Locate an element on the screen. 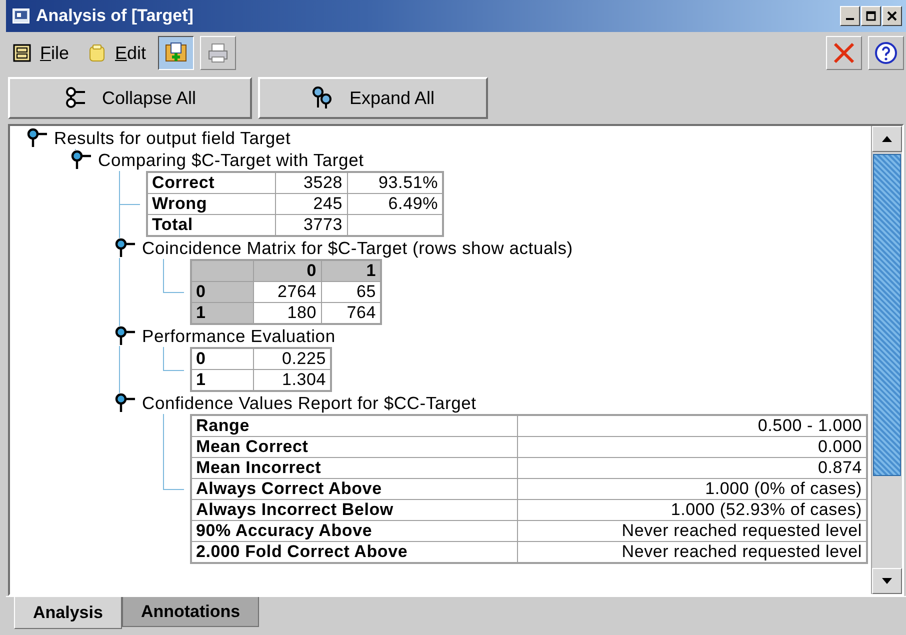 This screenshot has height=635, width=906. table-cell: 2764 is located at coordinates (287, 292).